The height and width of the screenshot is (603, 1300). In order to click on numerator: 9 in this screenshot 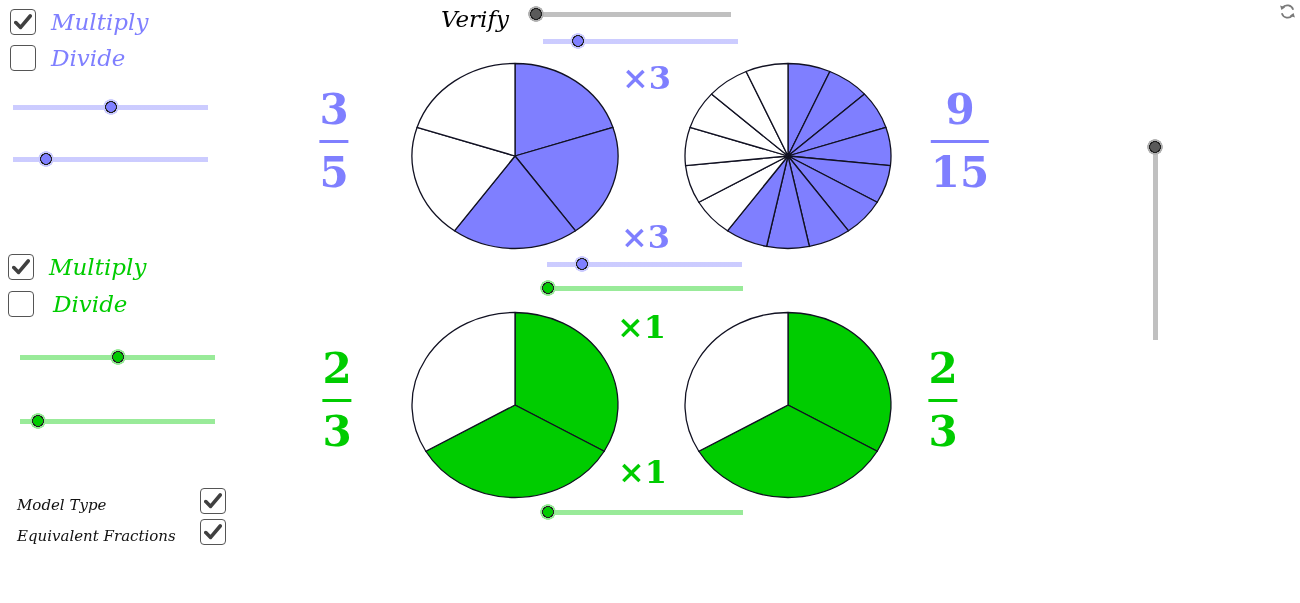, I will do `click(960, 110)`.